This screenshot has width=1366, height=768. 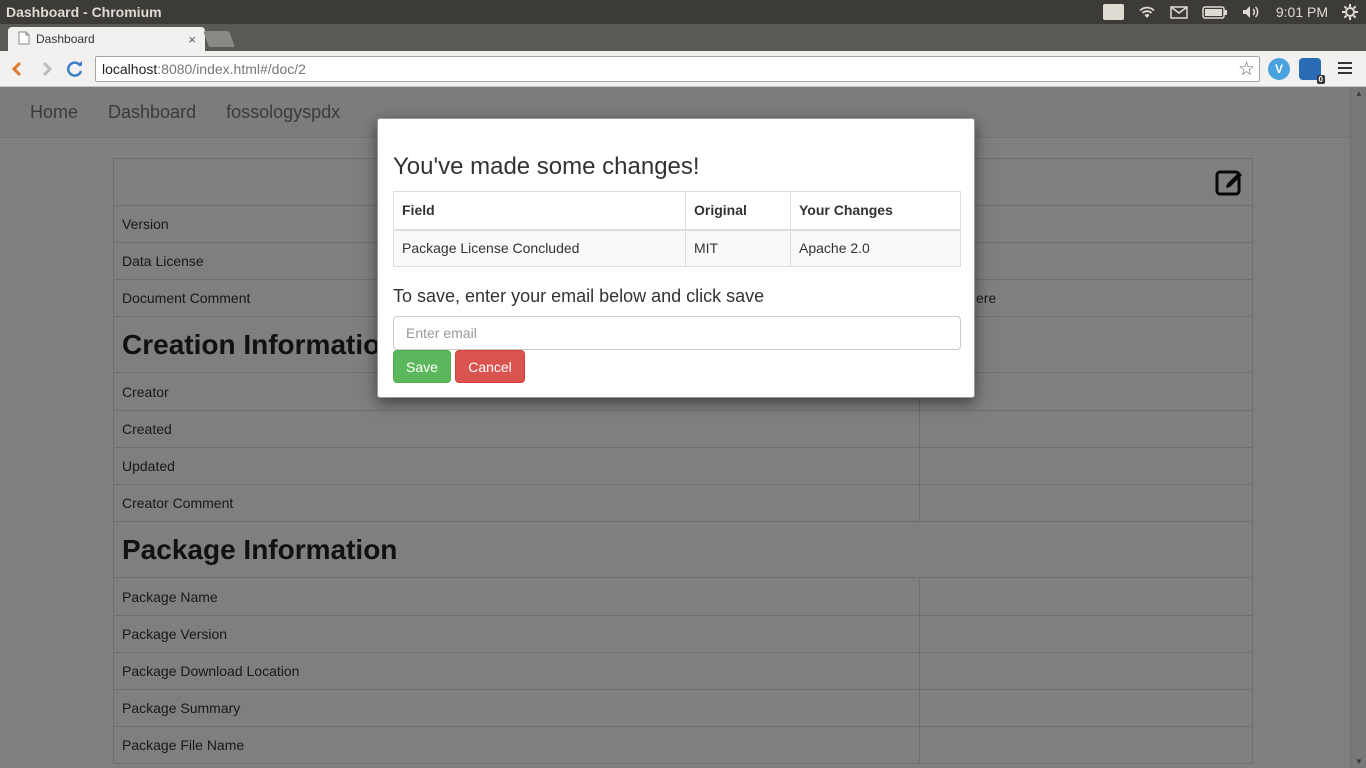 What do you see at coordinates (192, 39) in the screenshot?
I see `tab-close-icon: ×` at bounding box center [192, 39].